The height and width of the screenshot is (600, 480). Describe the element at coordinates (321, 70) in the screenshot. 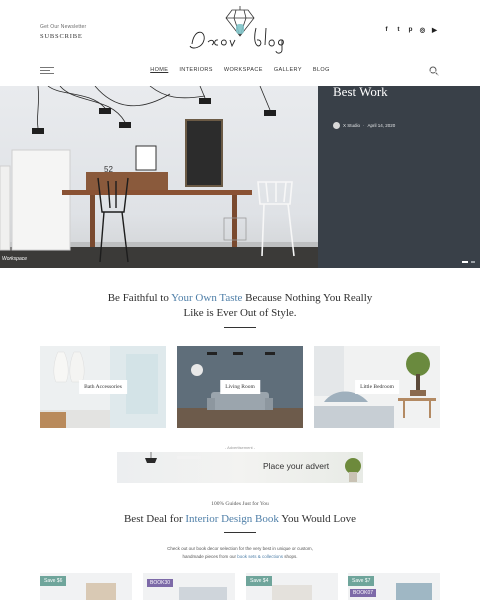

I see `nav-item-blog: BLOG` at that location.